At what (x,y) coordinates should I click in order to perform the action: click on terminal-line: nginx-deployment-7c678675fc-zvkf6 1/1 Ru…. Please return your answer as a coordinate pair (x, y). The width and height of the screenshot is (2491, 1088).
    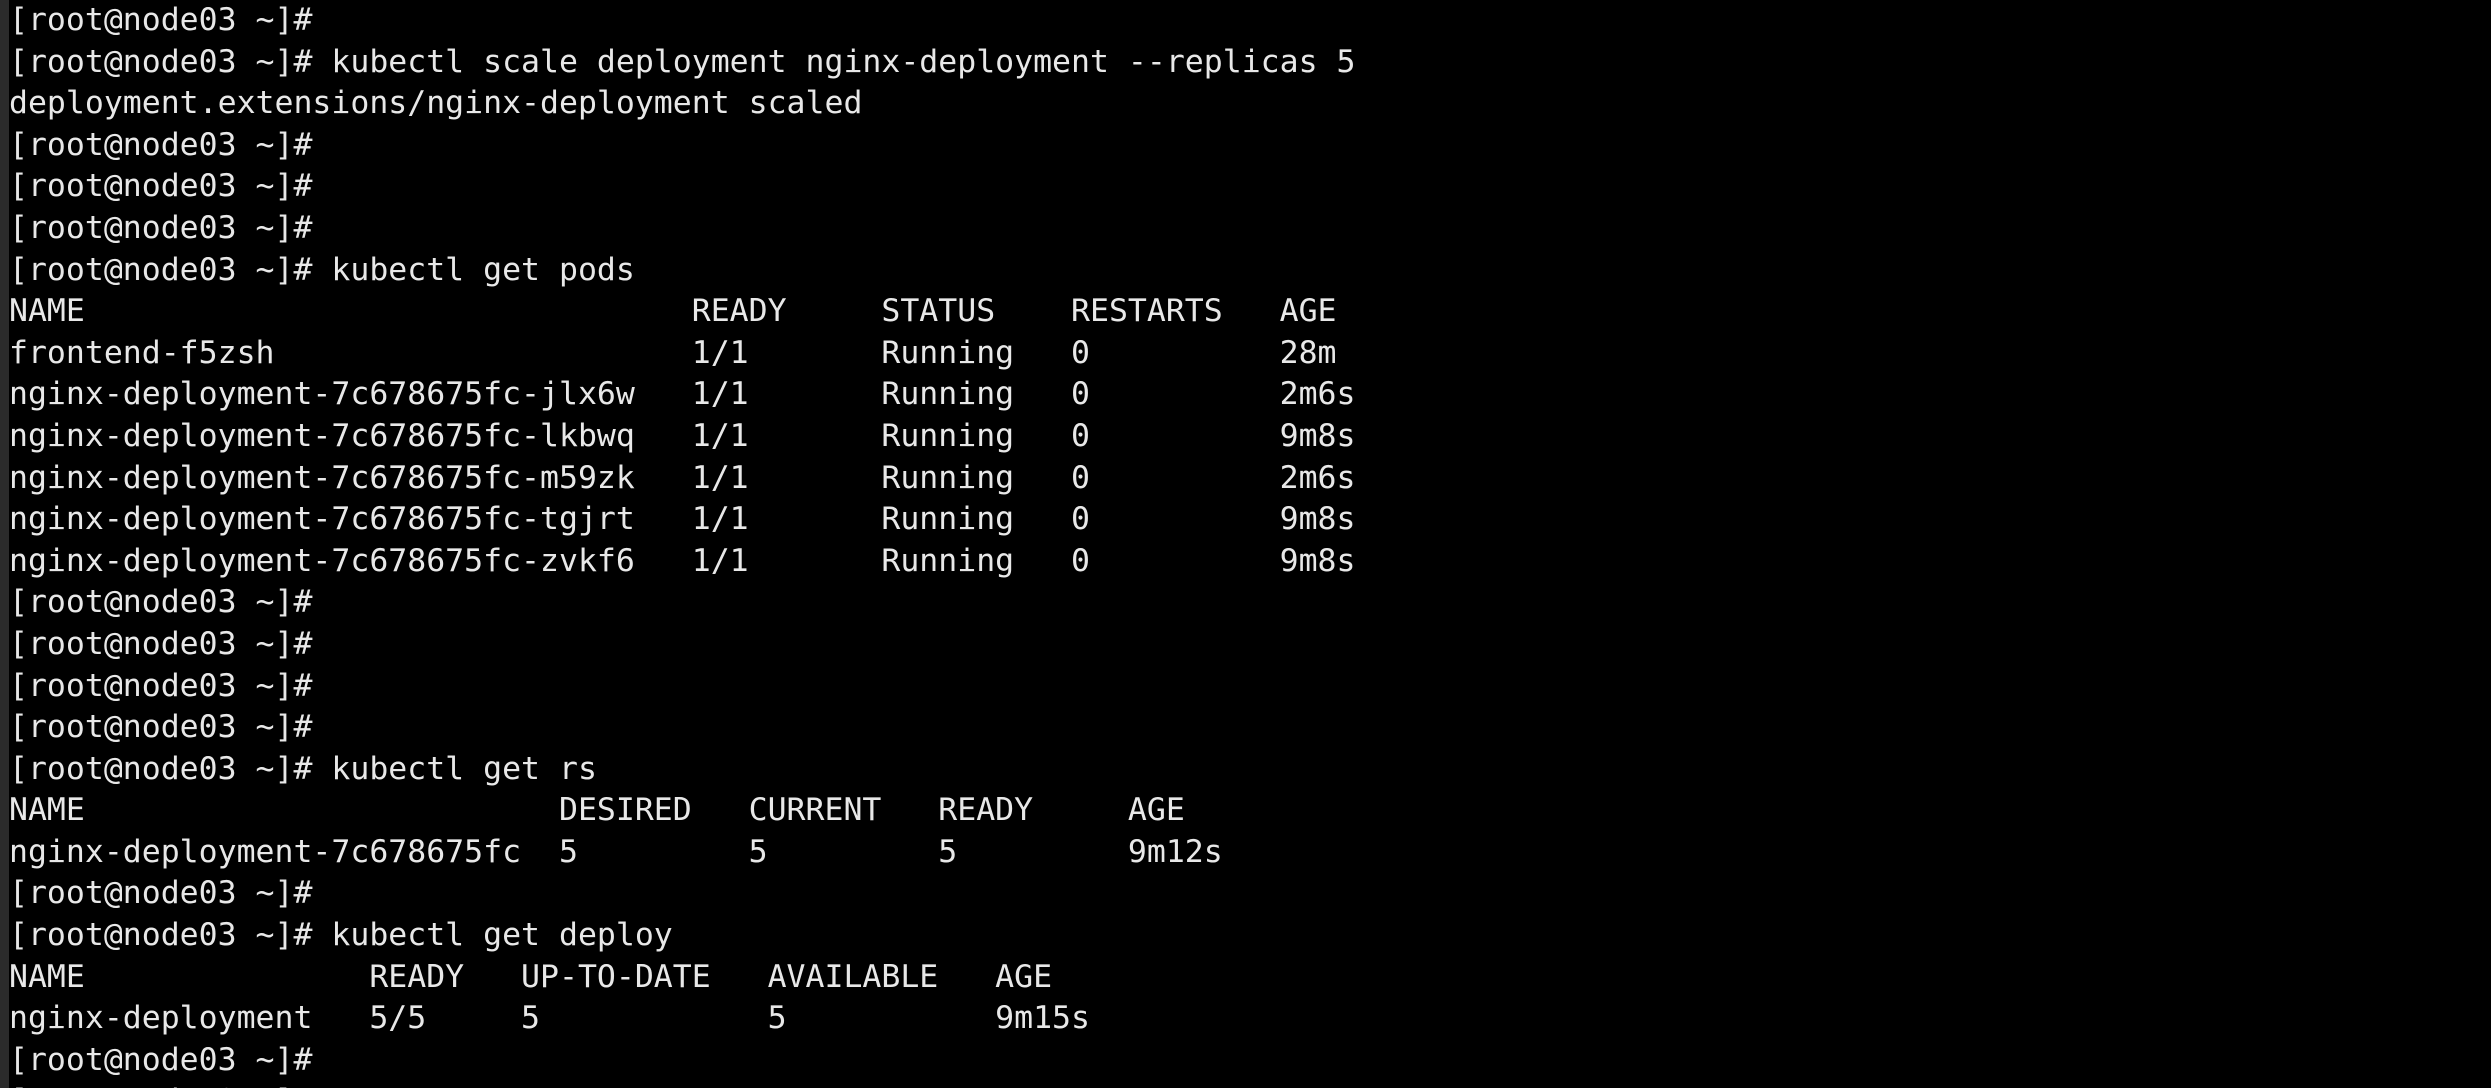
    Looking at the image, I should click on (682, 560).